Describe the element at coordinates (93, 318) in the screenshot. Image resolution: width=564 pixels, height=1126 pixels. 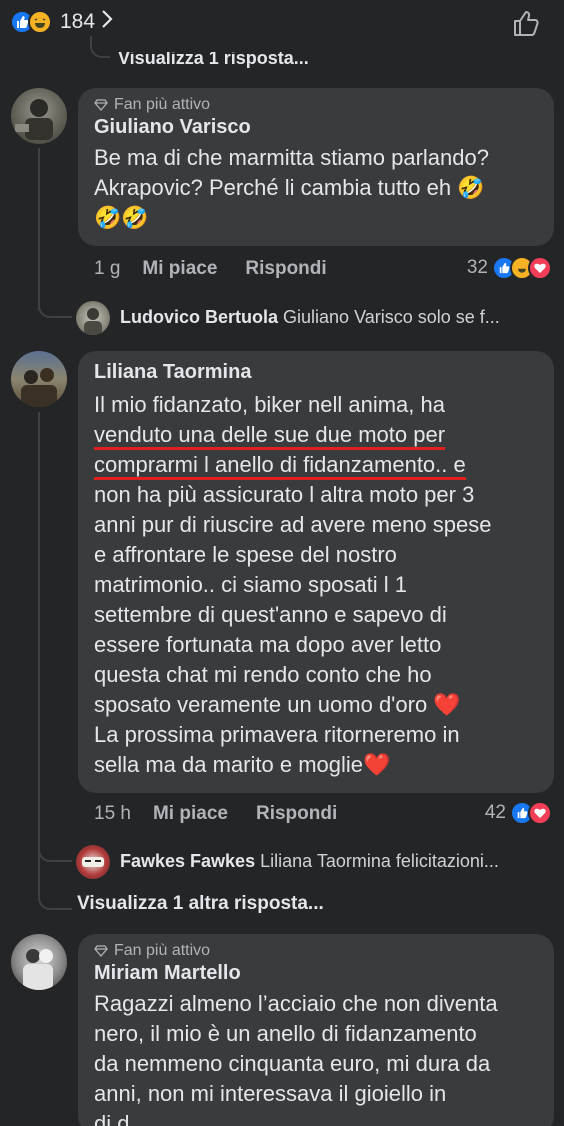
I see `avatar-ludovico` at that location.